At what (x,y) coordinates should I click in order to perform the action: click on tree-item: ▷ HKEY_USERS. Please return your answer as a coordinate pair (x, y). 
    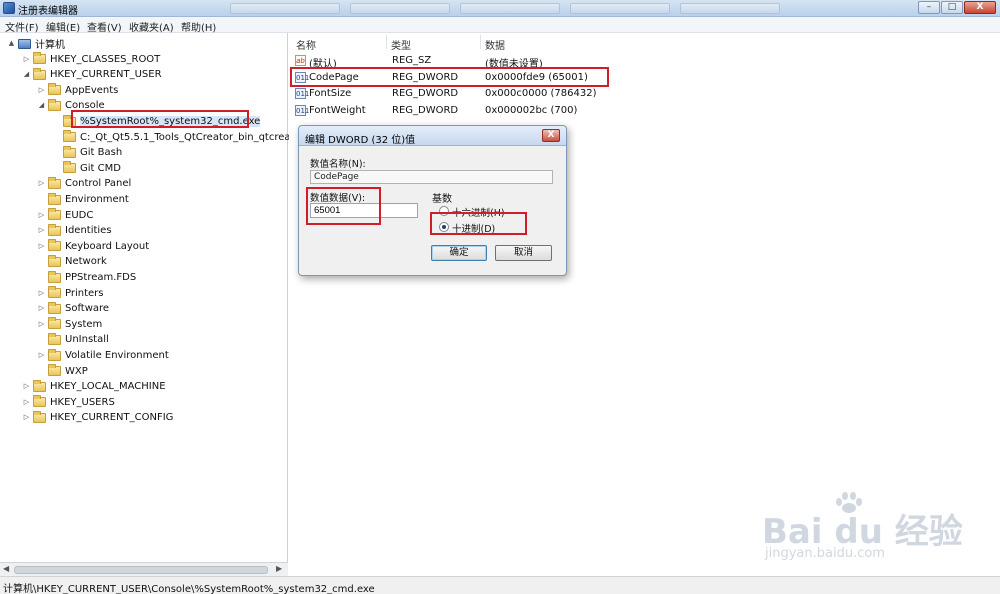
    Looking at the image, I should click on (68, 402).